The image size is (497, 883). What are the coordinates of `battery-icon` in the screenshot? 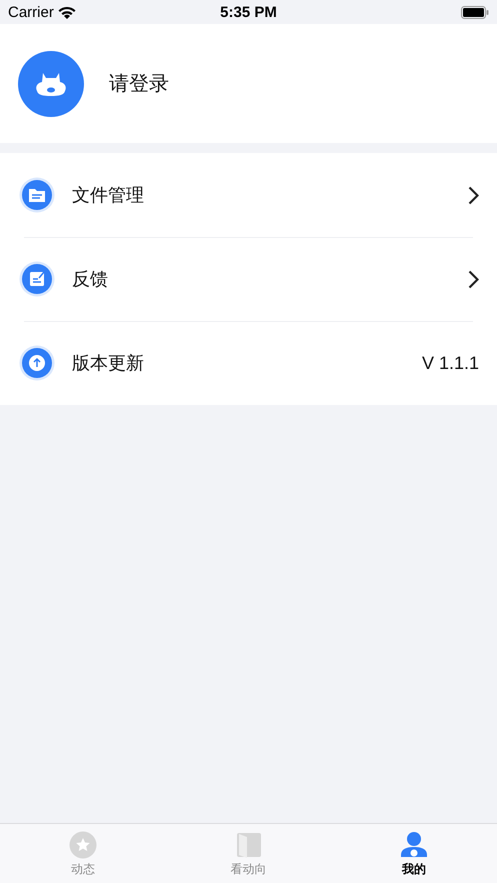 It's located at (475, 12).